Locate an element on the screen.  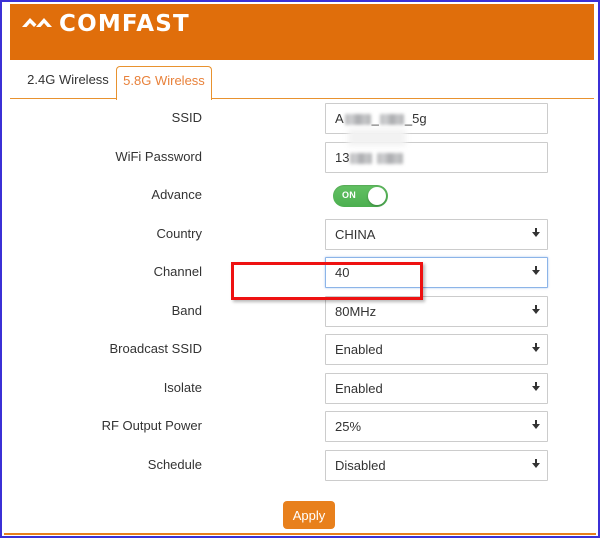
advance-toggle-state: ON is located at coordinates (349, 195).